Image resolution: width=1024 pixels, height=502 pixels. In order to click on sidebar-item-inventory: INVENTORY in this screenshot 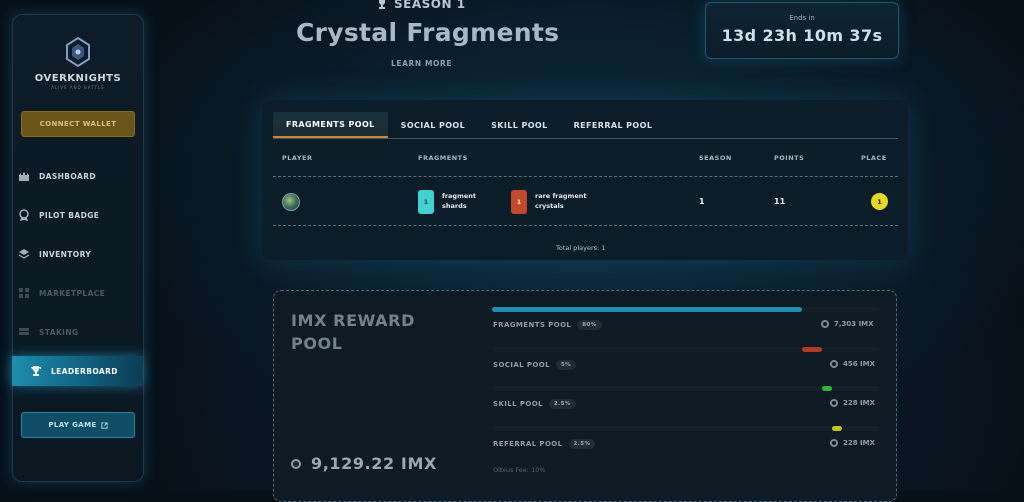, I will do `click(65, 254)`.